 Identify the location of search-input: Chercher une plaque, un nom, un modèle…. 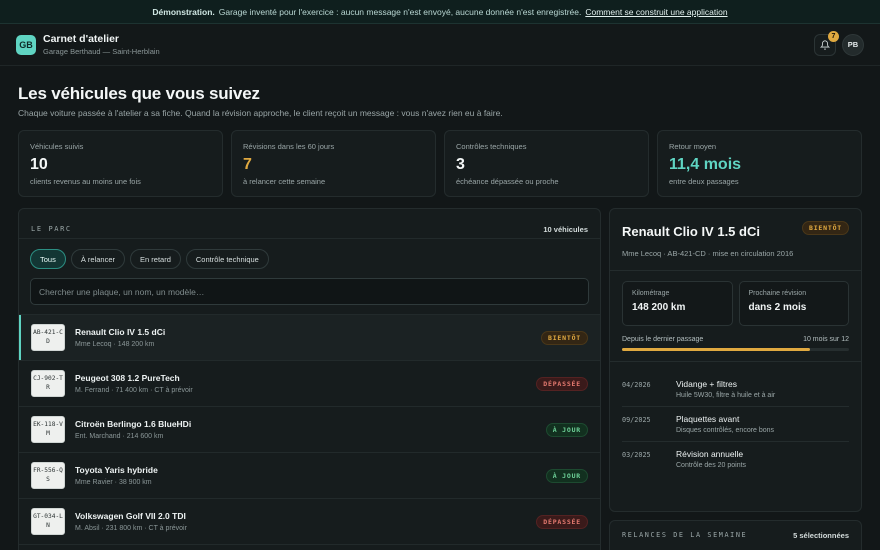
(309, 291).